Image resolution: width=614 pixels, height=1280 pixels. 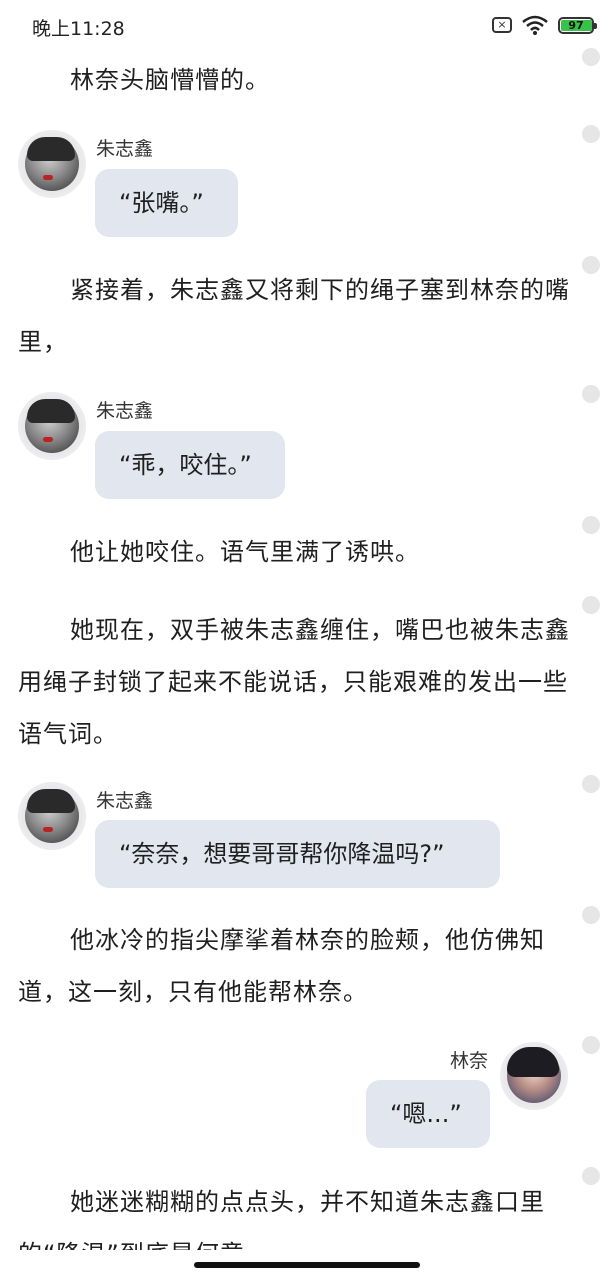 I want to click on story-paragraph: 林奈头脑懵懵的。, so click(x=170, y=80).